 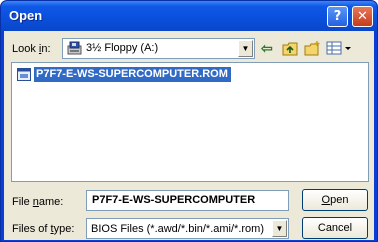 What do you see at coordinates (24, 74) in the screenshot?
I see `rom-file-icon` at bounding box center [24, 74].